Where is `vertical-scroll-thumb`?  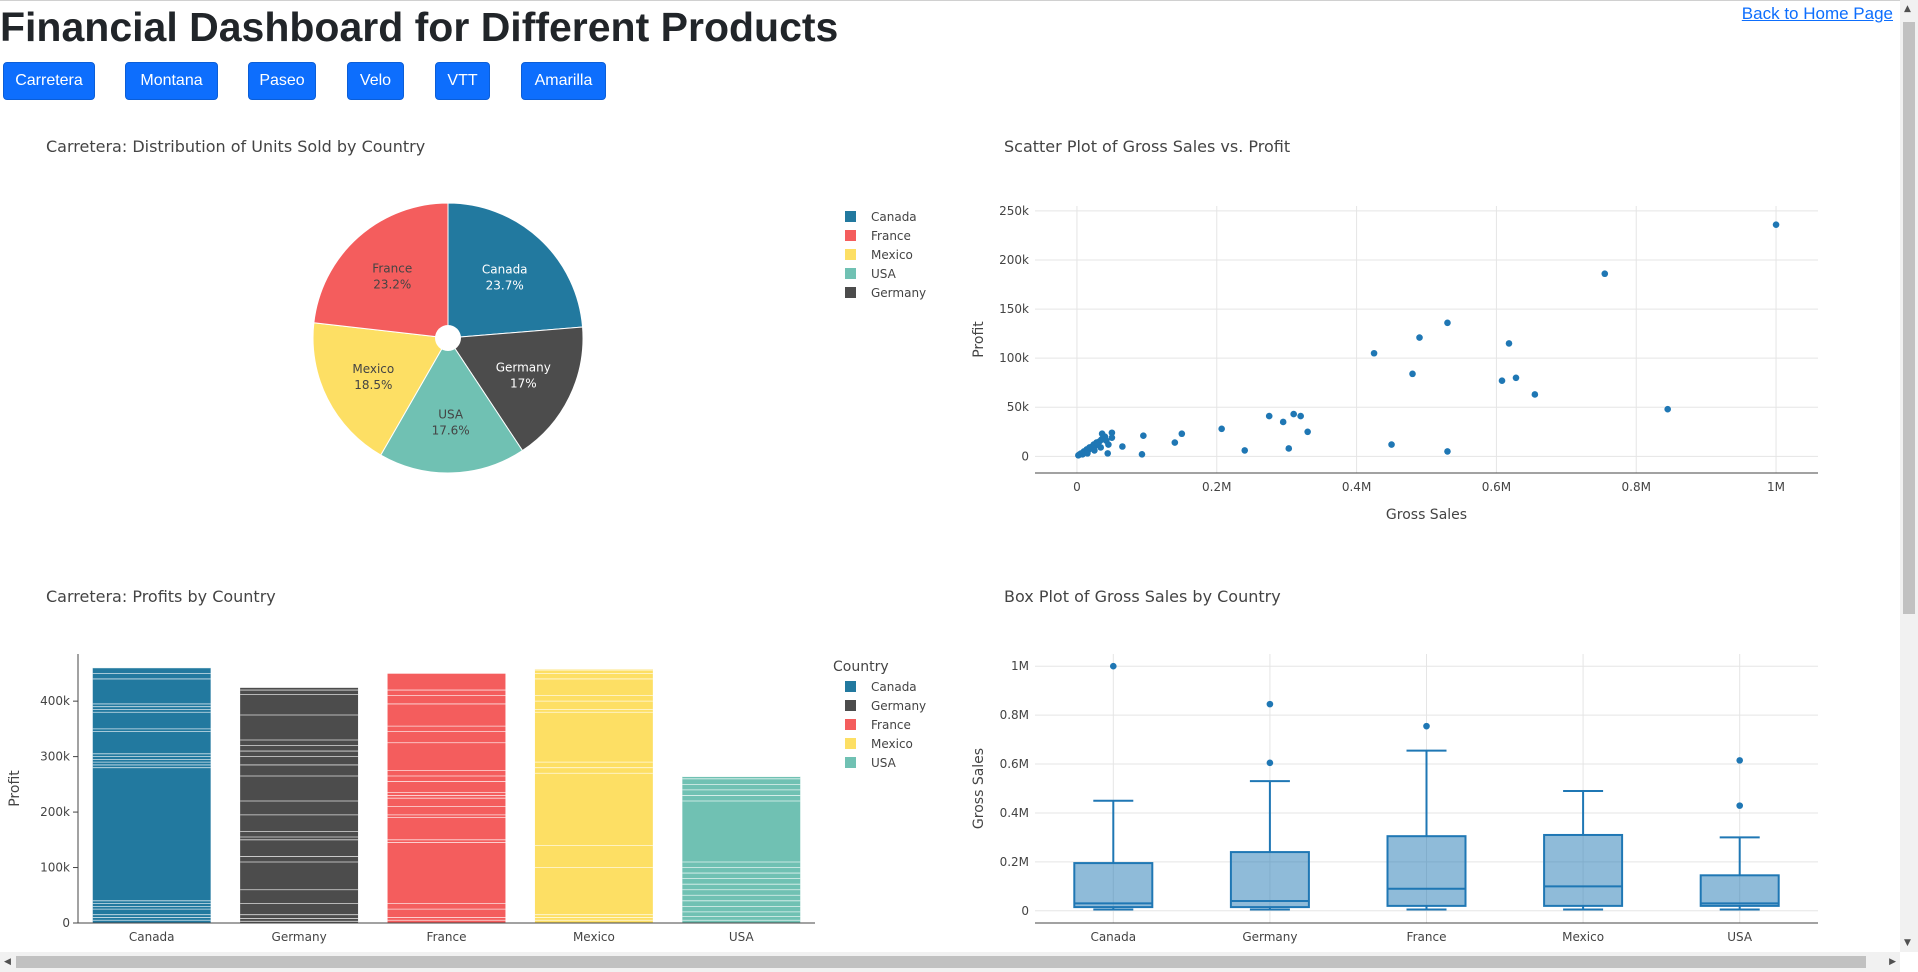 vertical-scroll-thumb is located at coordinates (1909, 318).